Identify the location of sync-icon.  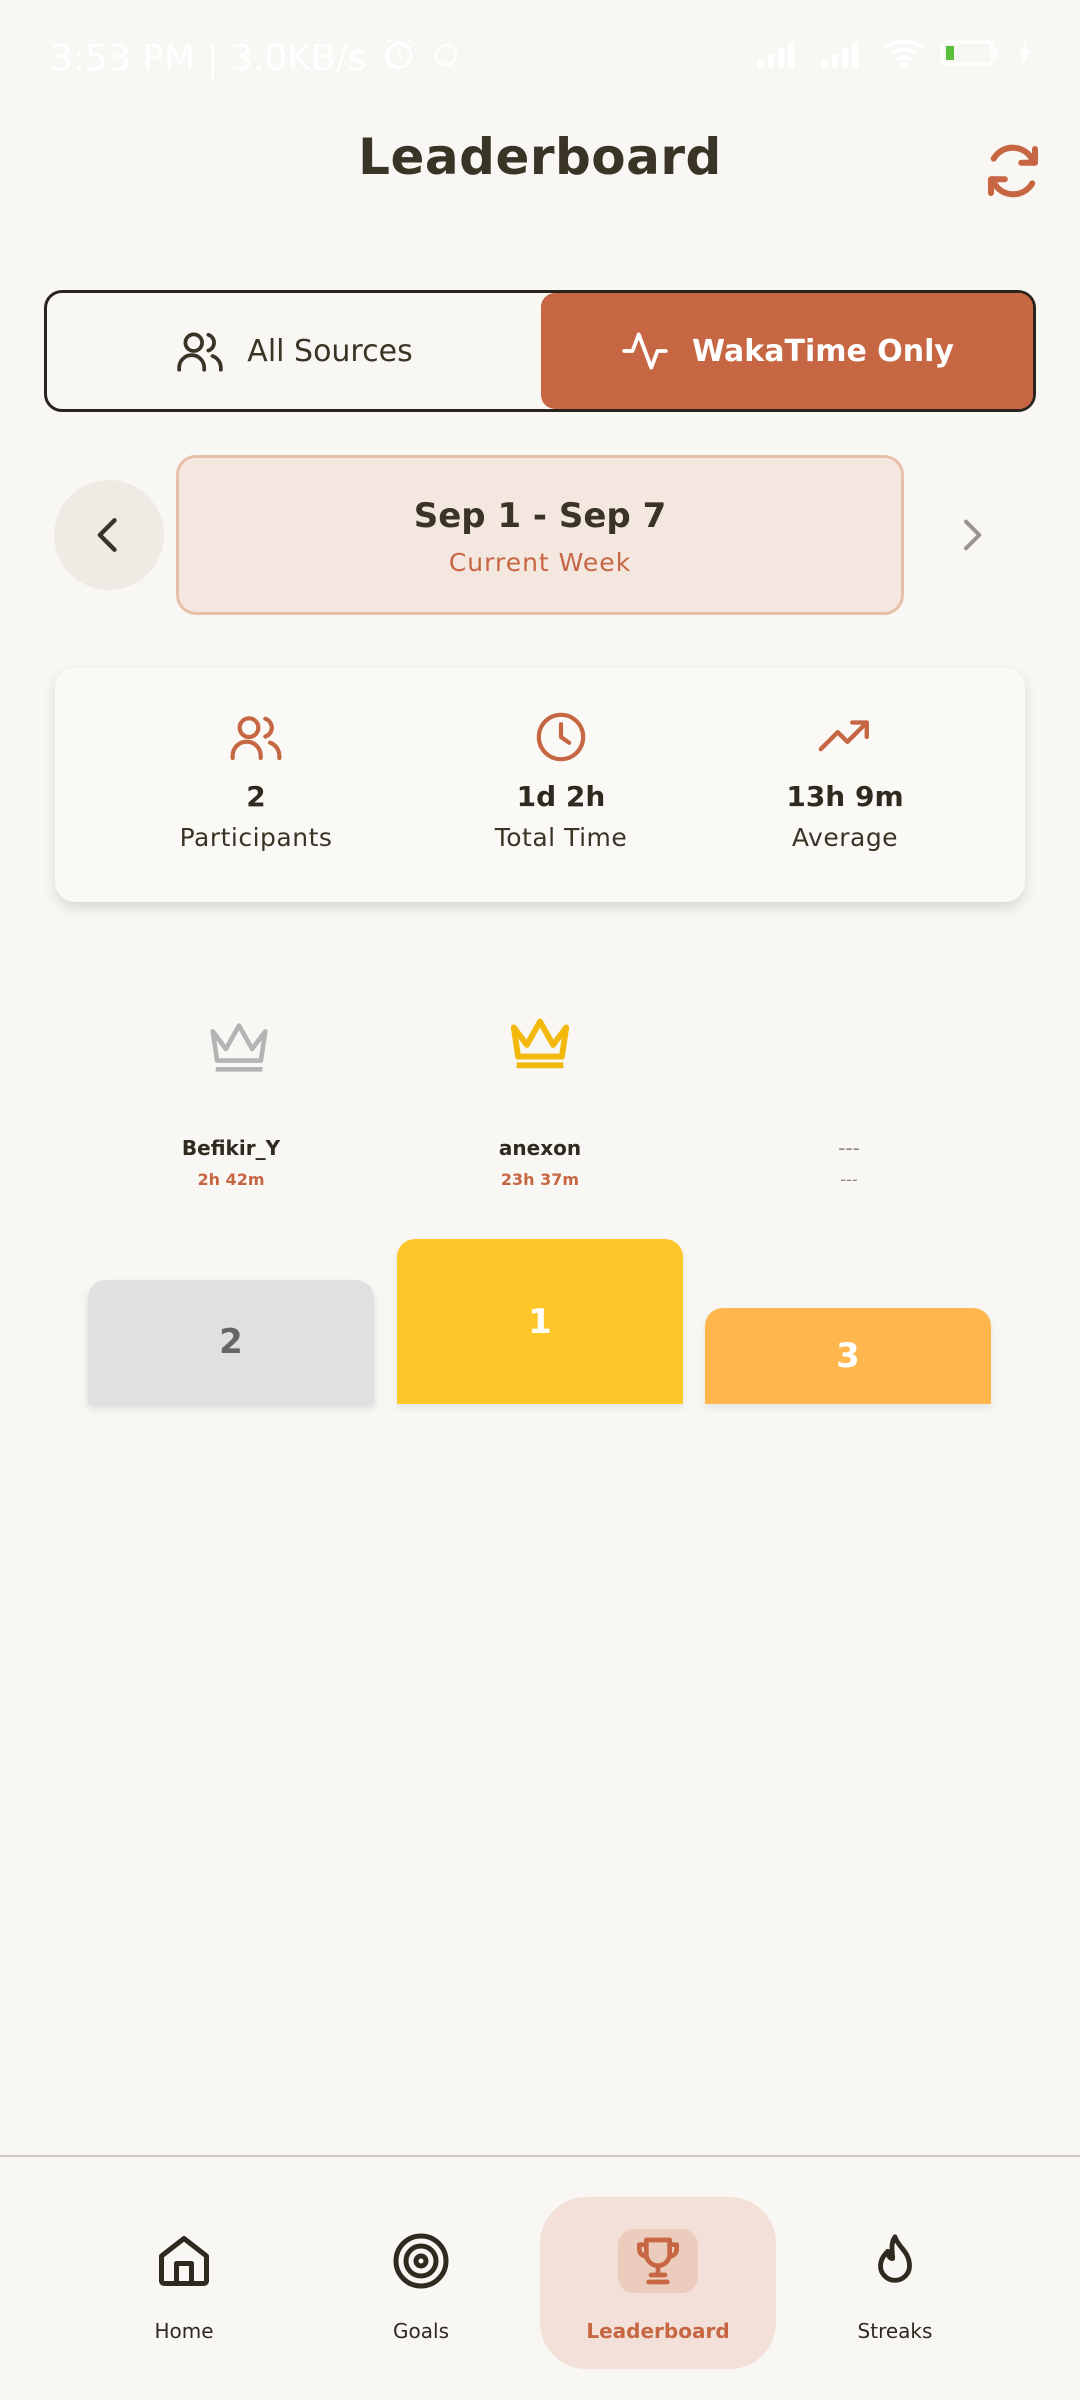
(446, 58).